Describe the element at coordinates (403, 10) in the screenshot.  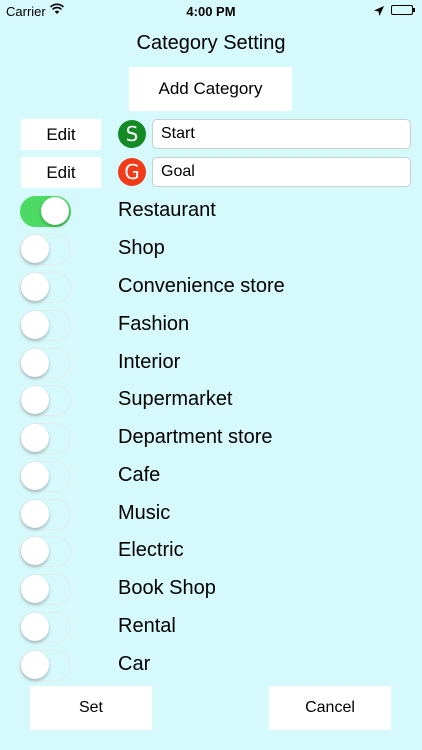
I see `battery-icon` at that location.